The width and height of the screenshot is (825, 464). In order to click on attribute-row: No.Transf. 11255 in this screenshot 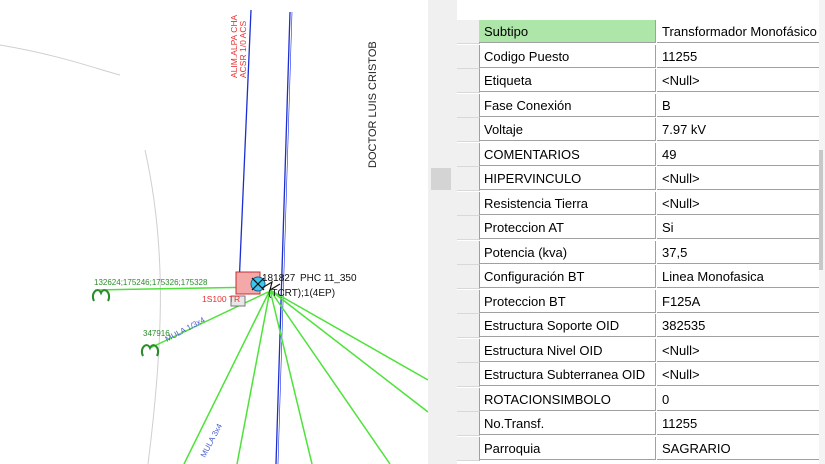, I will do `click(641, 424)`.